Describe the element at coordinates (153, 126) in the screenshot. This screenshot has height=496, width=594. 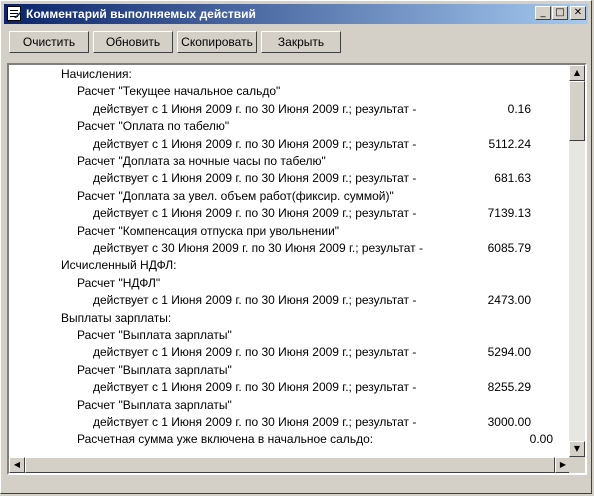
I see `comment-line: Расчет "Оплата по табелю"` at that location.